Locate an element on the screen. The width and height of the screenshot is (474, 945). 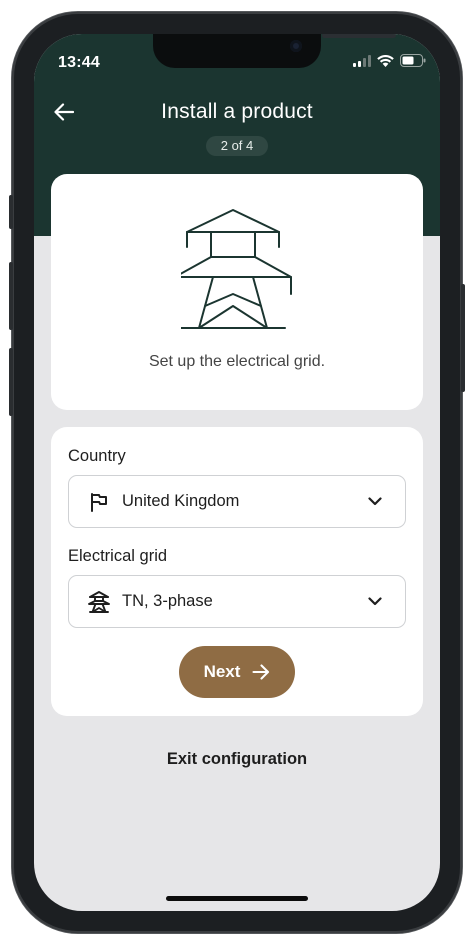
wifi-icon is located at coordinates (385, 60).